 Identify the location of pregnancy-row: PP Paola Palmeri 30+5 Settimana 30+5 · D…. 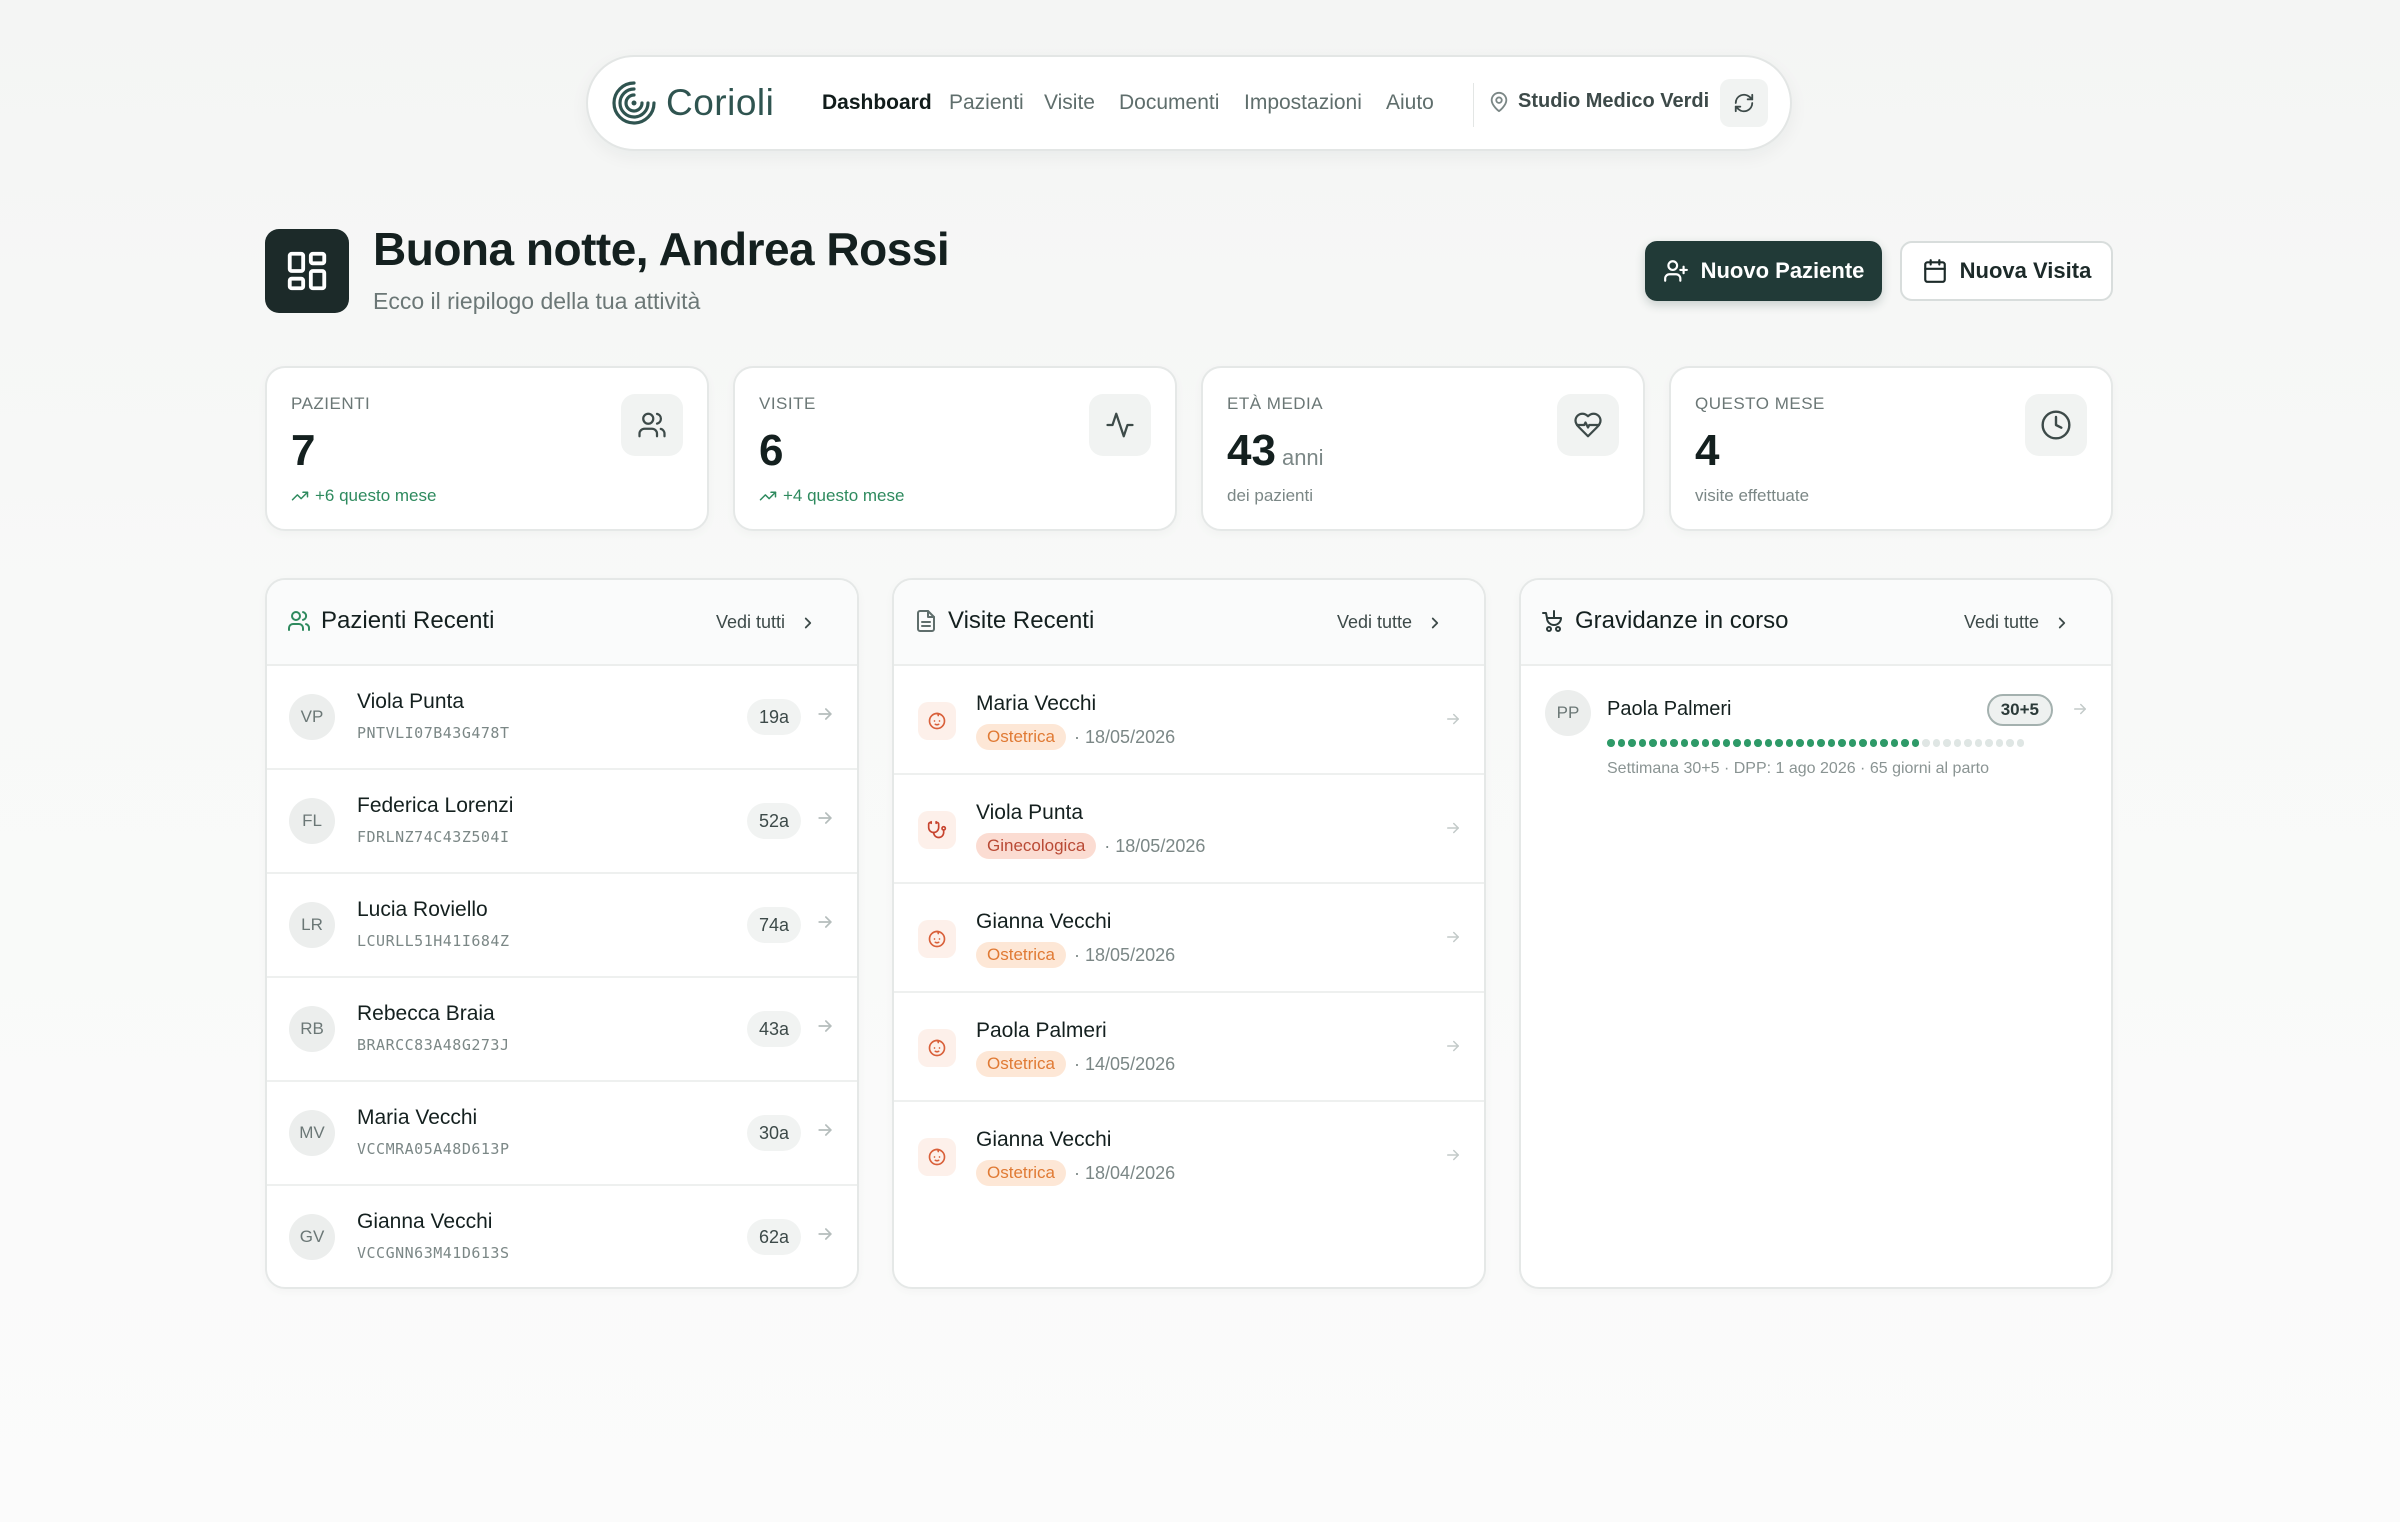
(1816, 731).